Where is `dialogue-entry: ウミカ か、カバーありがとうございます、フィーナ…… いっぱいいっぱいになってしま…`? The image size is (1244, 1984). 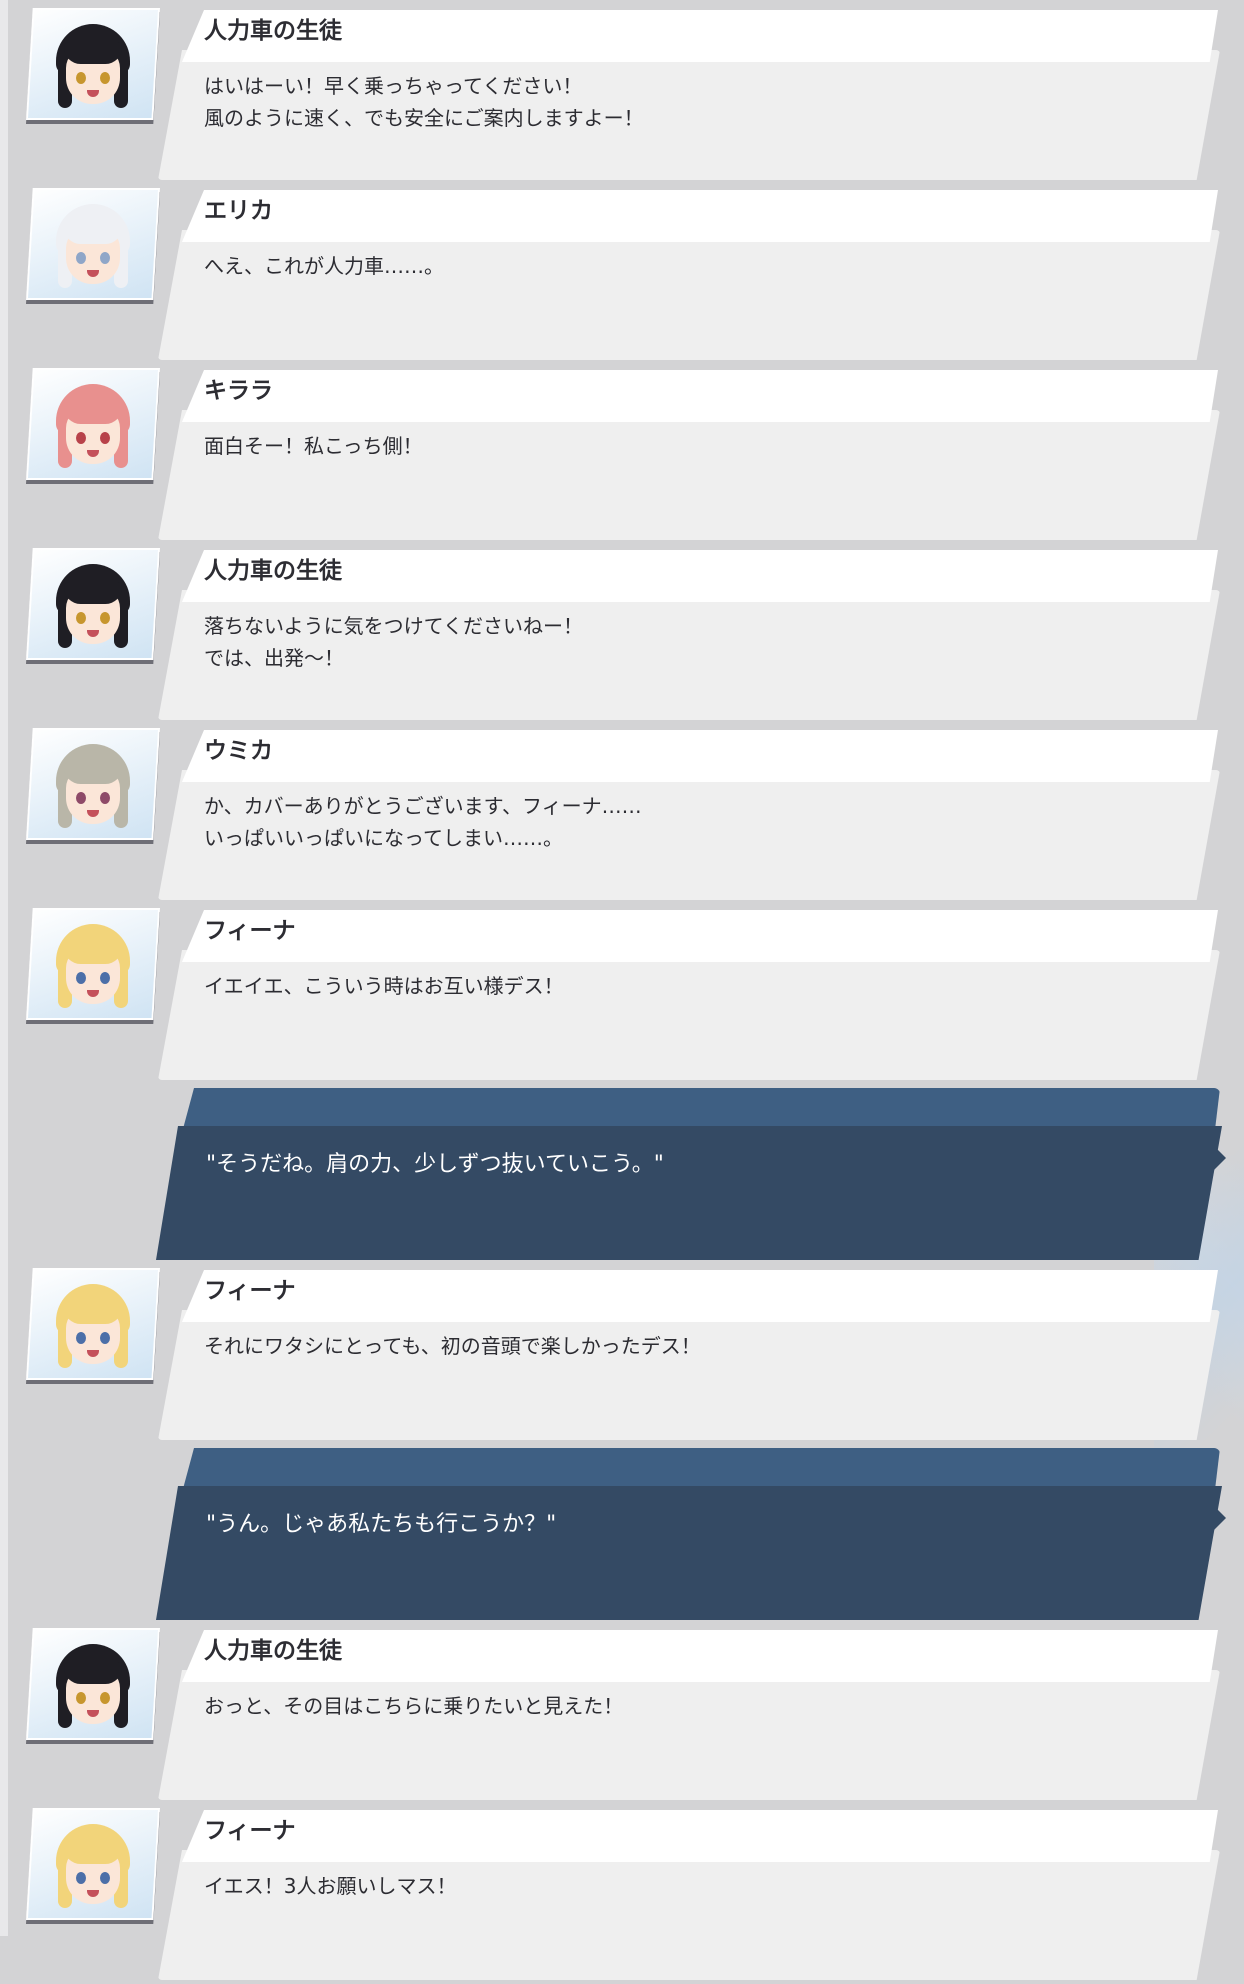
dialogue-entry: ウミカ か、カバーありがとうございます、フィーナ…… いっぱいいっぱいになってしま… is located at coordinates (622, 814).